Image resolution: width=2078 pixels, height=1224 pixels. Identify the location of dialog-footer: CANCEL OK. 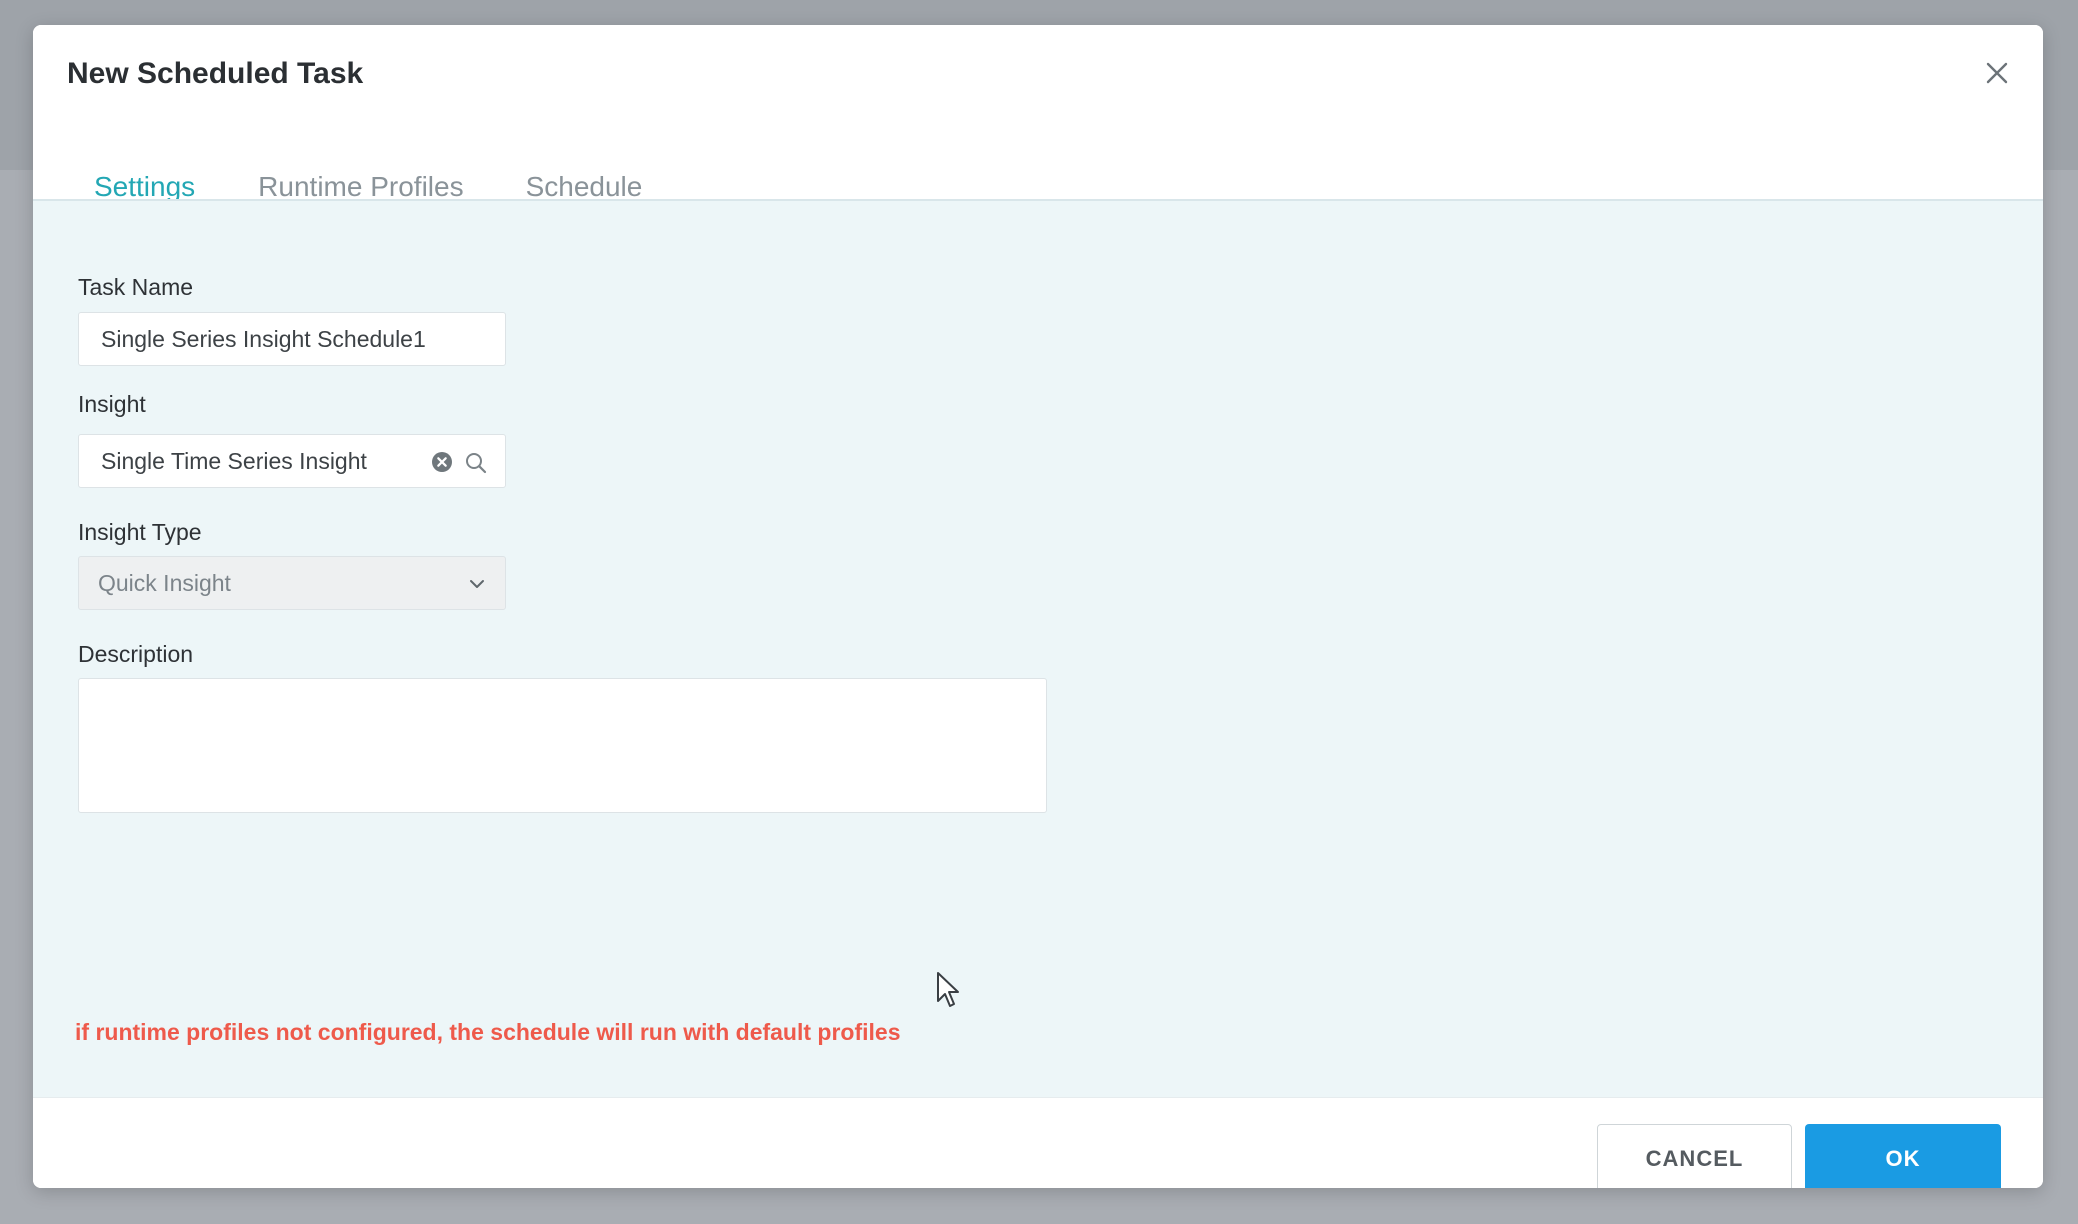
(1038, 1142).